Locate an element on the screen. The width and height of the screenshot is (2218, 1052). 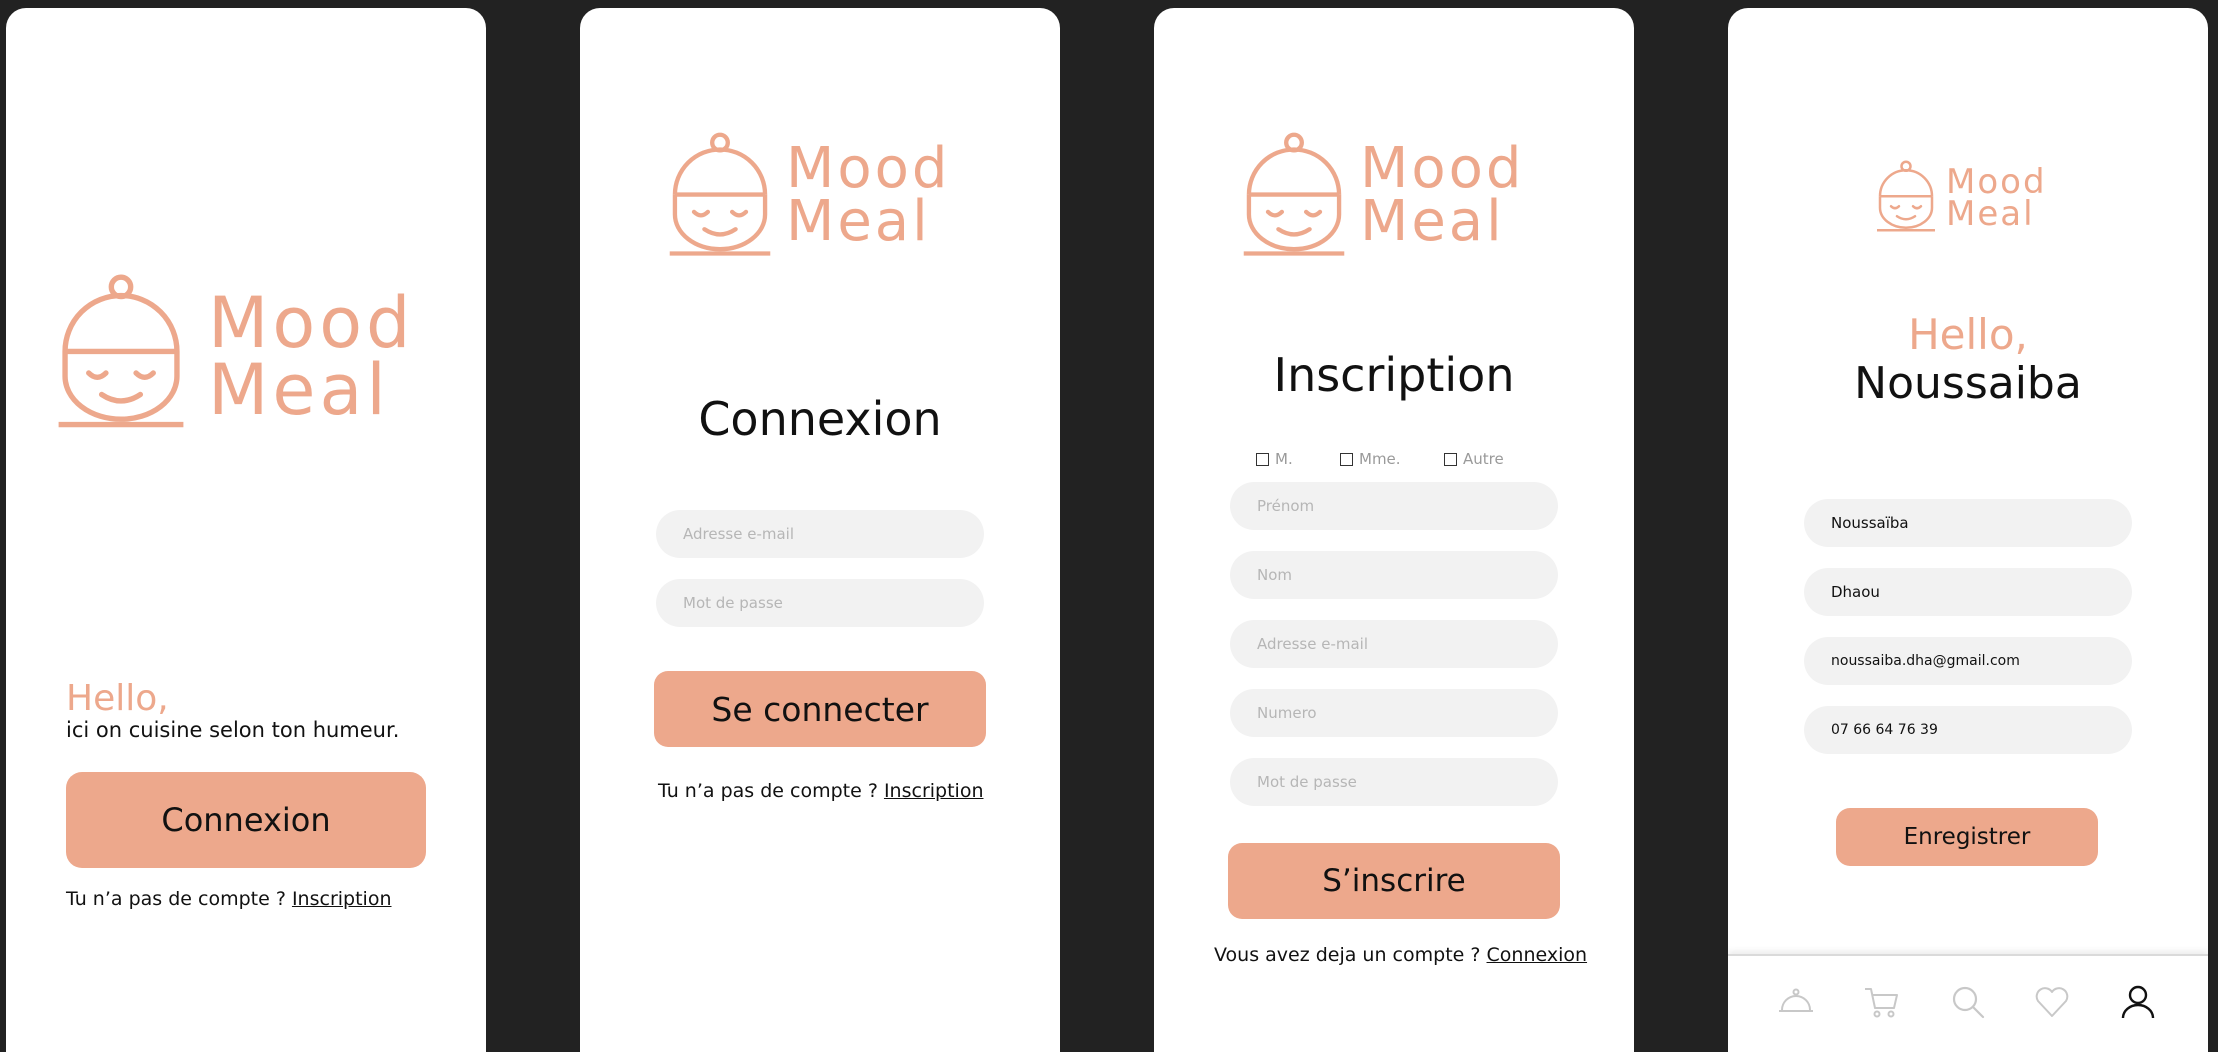
gender-option-autre: Autre is located at coordinates (1474, 459).